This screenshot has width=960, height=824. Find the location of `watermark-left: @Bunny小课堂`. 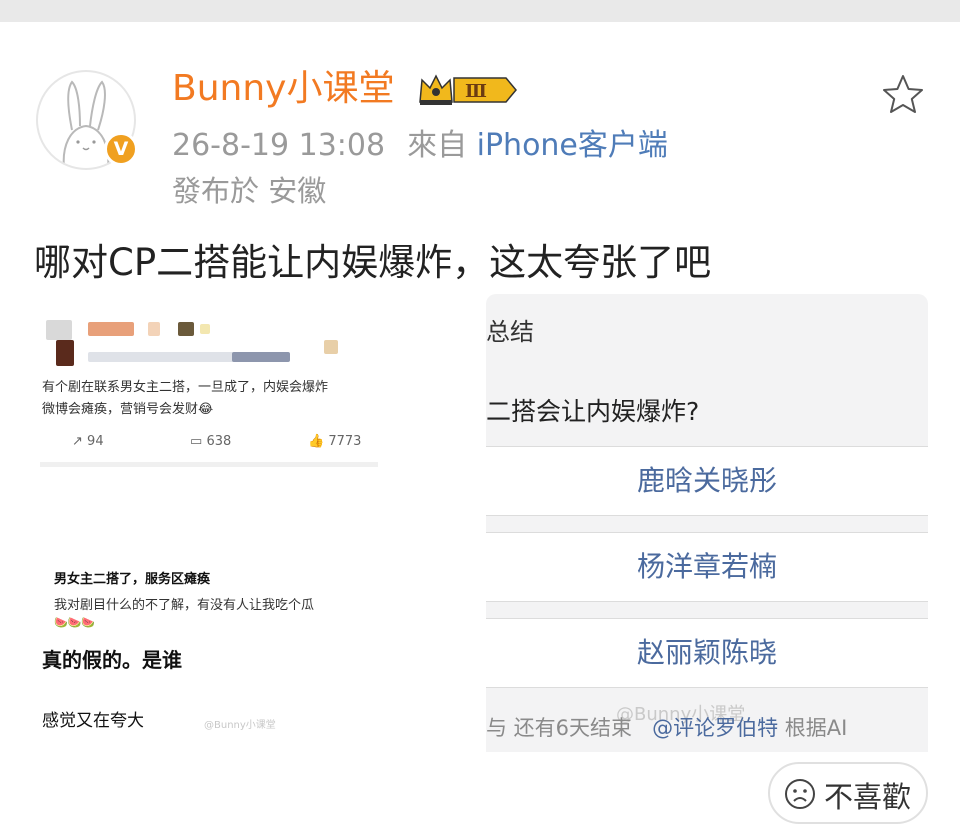

watermark-left: @Bunny小课堂 is located at coordinates (240, 725).